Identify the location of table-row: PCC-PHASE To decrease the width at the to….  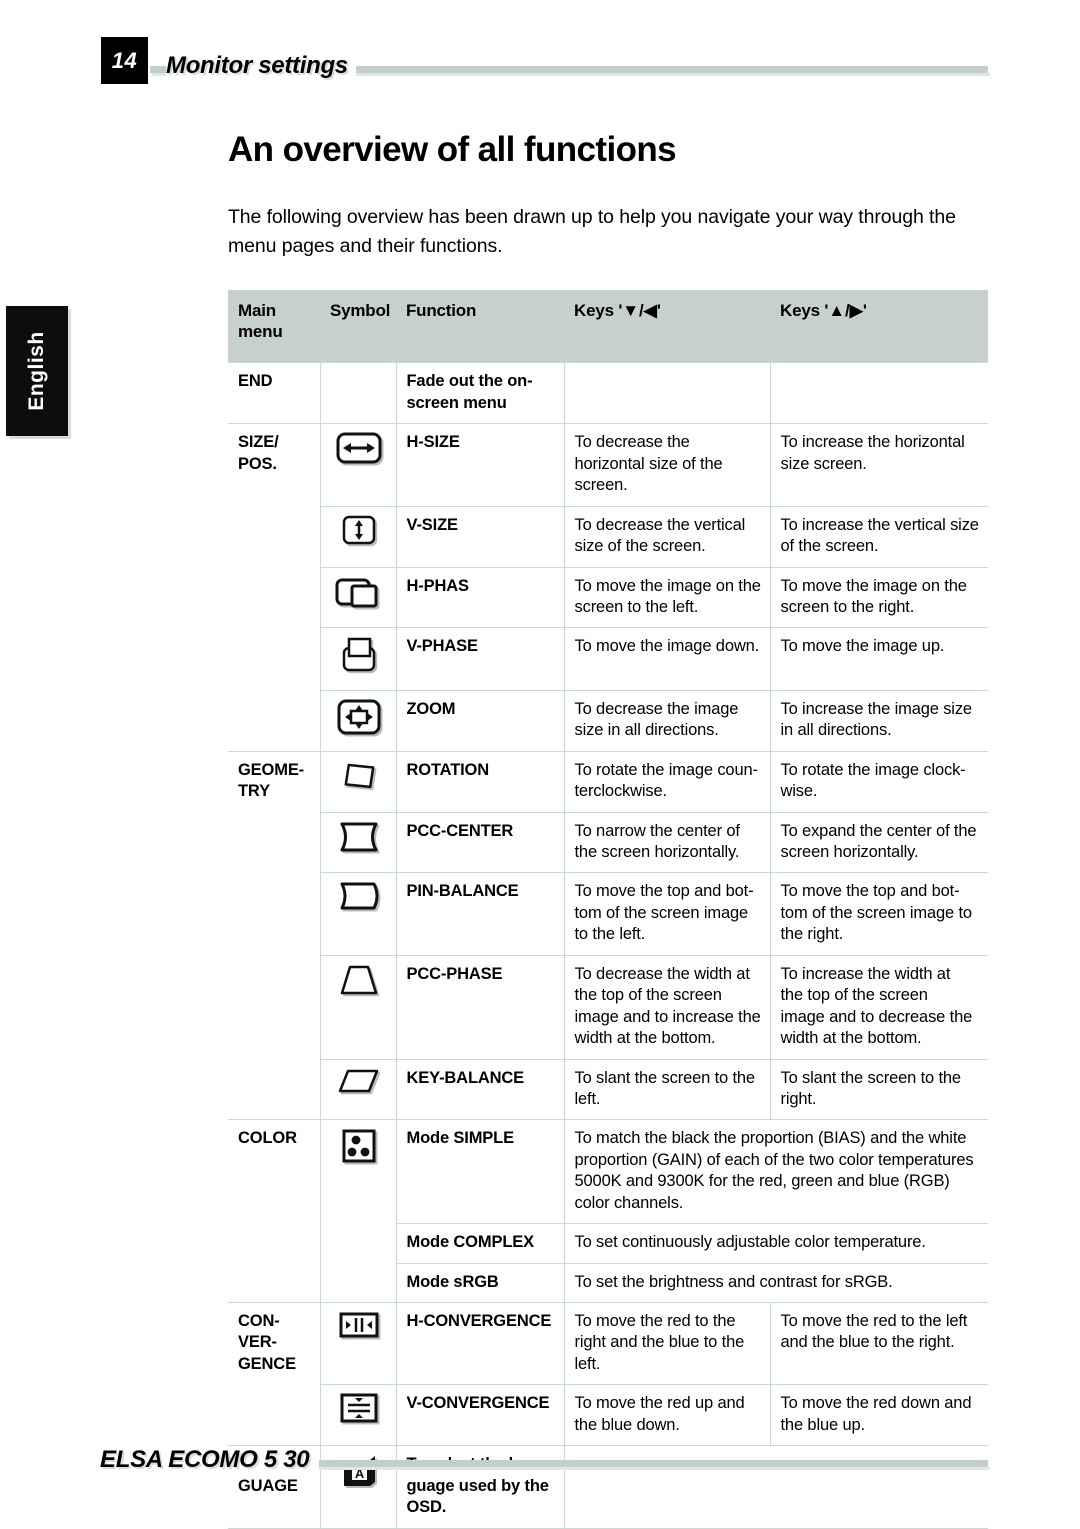
(608, 1007).